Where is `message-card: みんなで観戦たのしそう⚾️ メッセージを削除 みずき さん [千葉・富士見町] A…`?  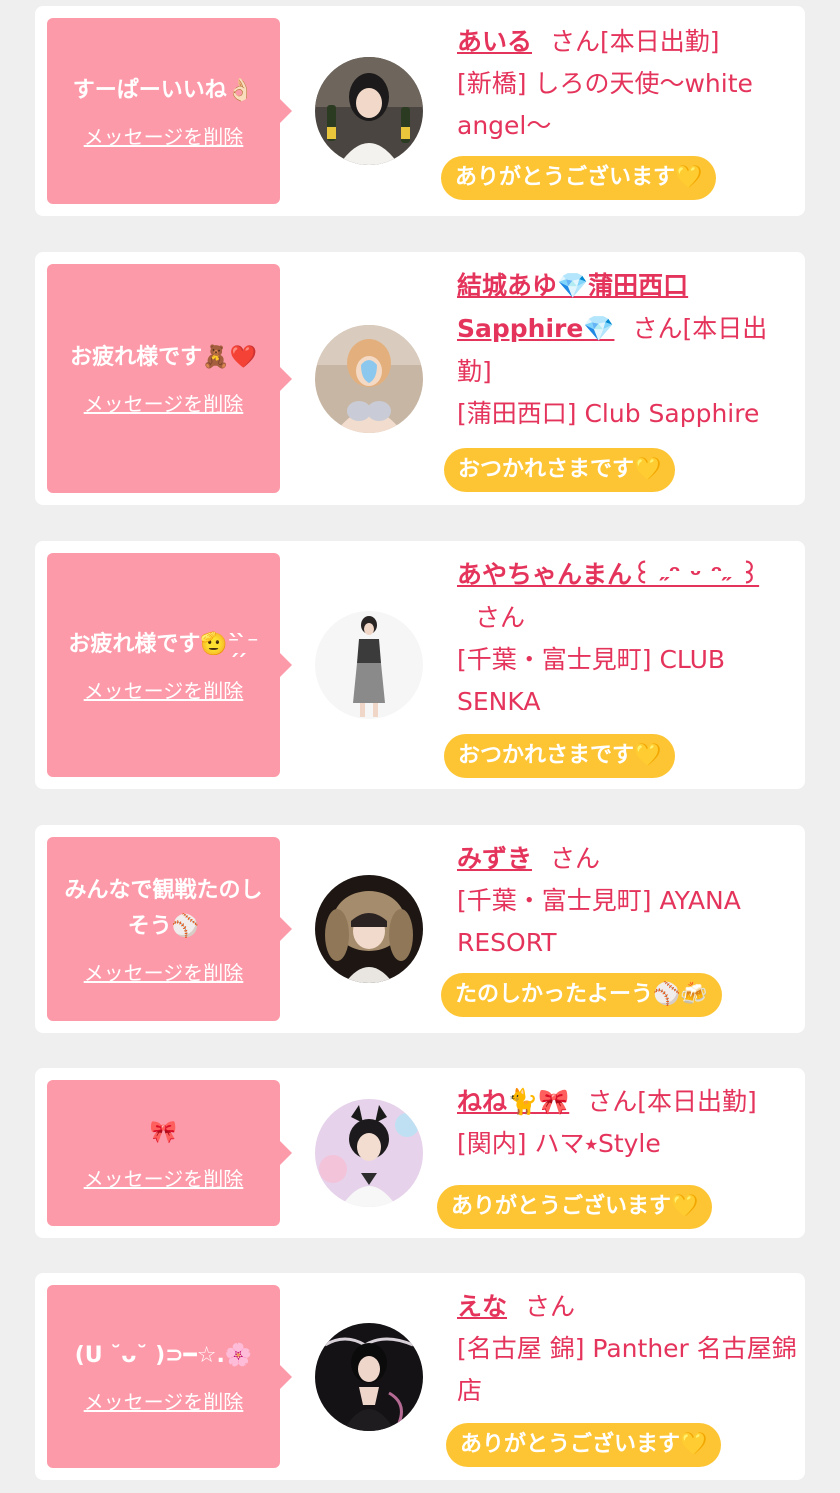
message-card: みんなで観戦たのしそう⚾️ メッセージを削除 みずき さん [千葉・富士見町] A… is located at coordinates (420, 929).